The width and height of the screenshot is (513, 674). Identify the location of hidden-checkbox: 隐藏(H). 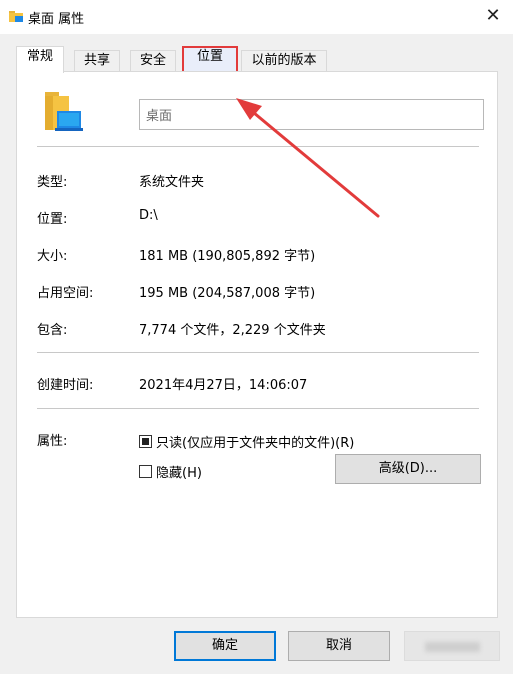
(170, 471).